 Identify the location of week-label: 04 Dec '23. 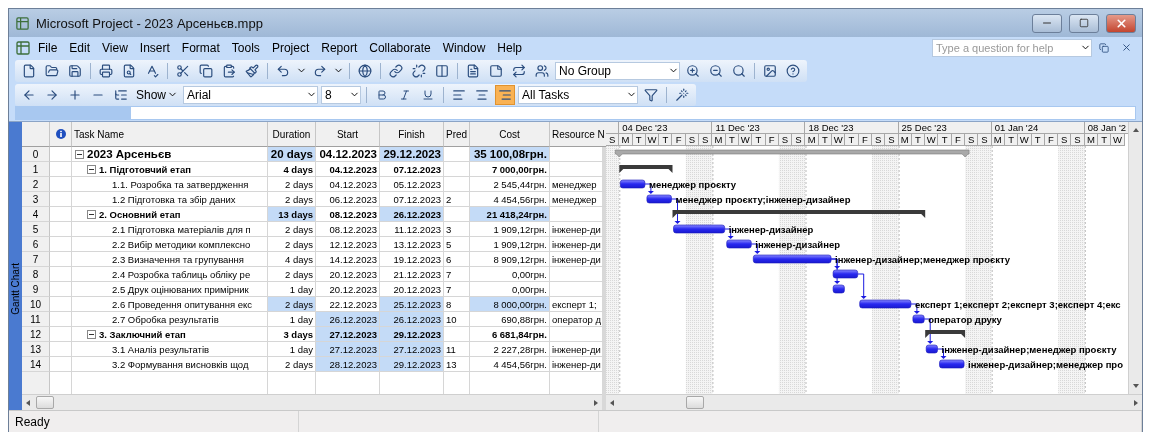
(666, 128).